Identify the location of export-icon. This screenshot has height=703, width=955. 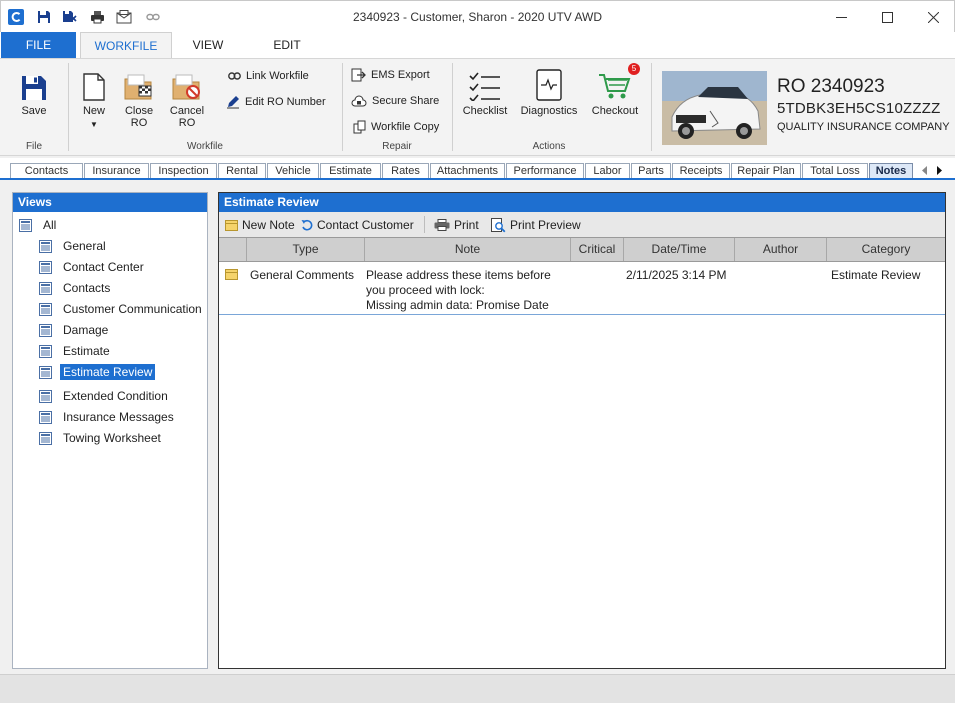
(358, 75).